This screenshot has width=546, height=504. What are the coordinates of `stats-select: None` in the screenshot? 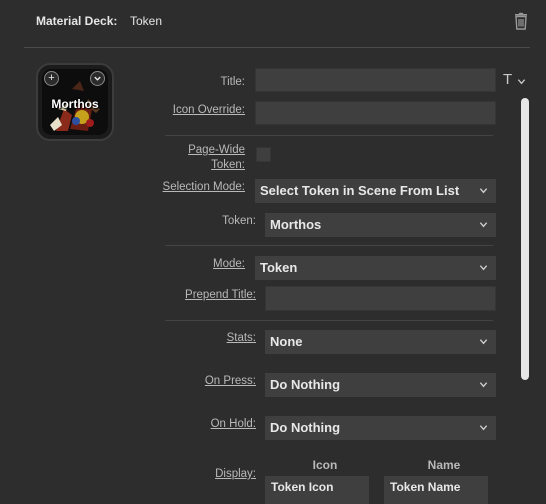 It's located at (380, 342).